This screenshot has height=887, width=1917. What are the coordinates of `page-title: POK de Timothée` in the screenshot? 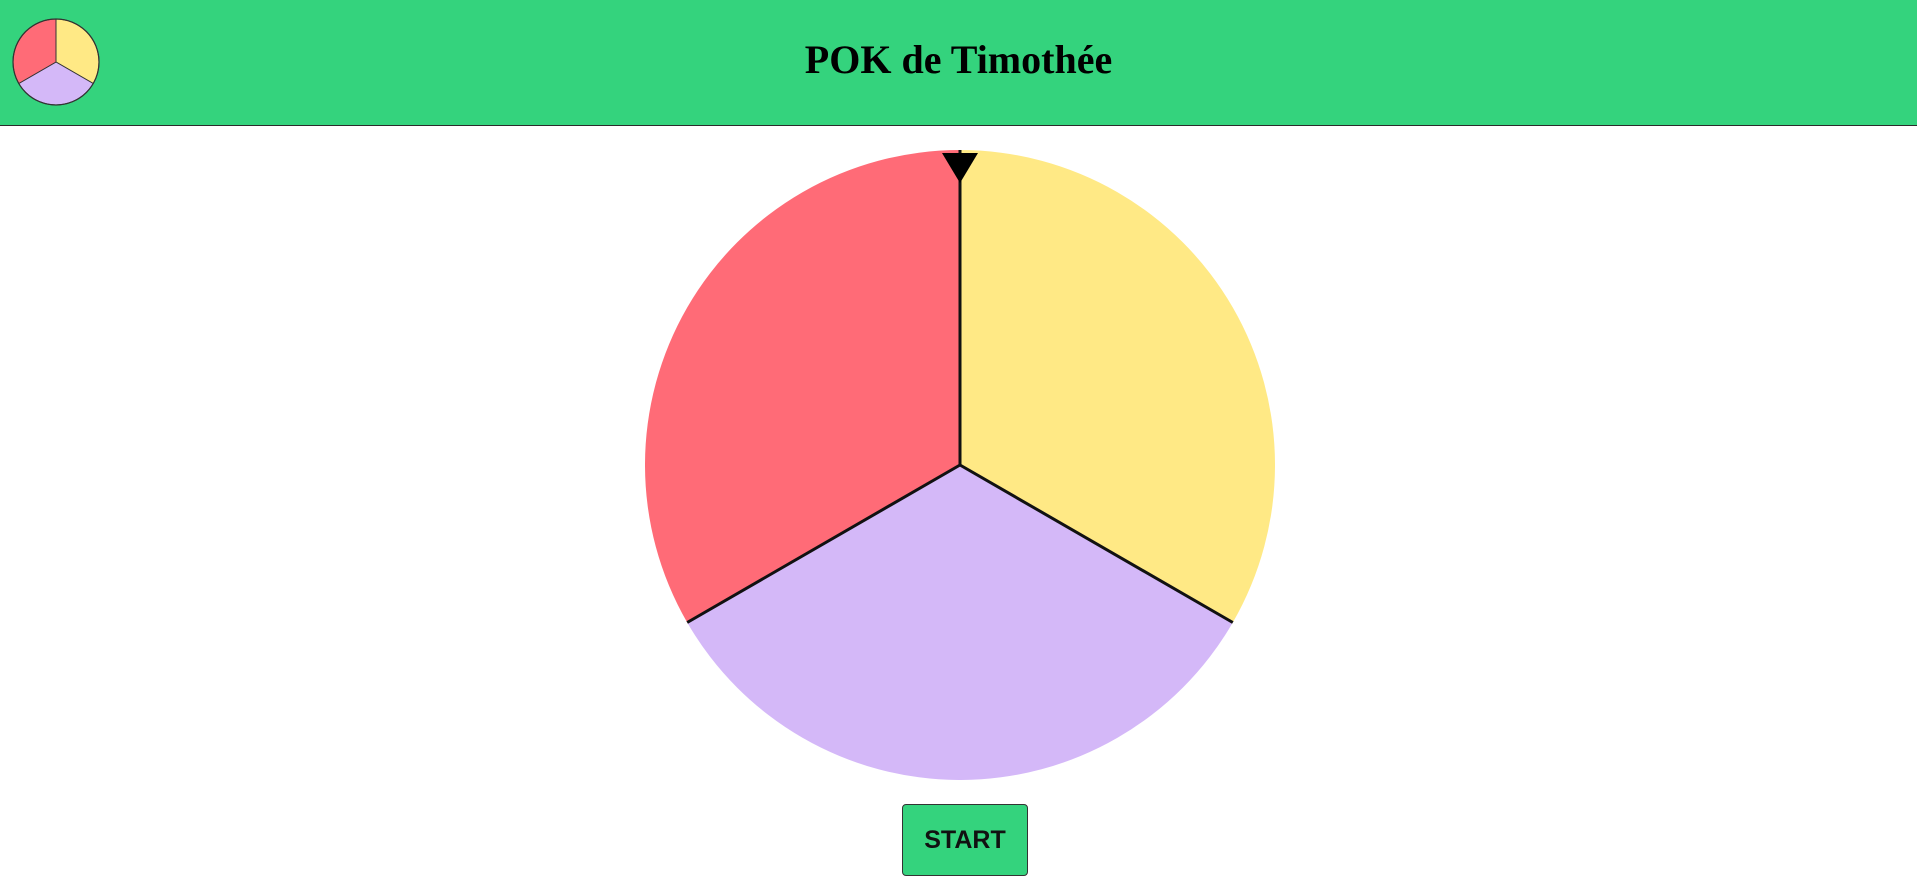 It's located at (958, 59).